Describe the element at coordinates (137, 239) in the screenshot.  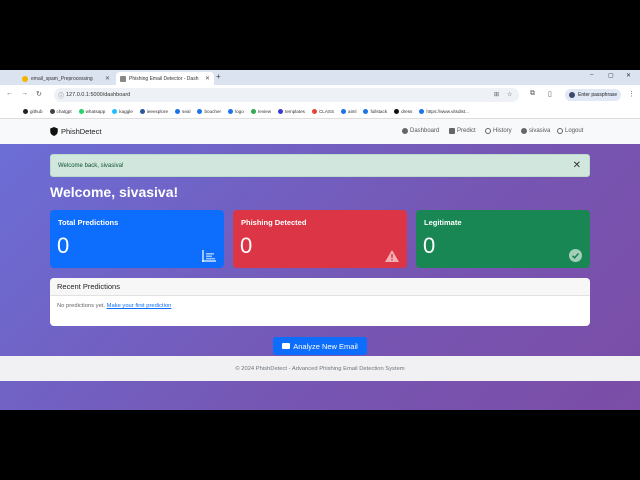
I see `stat-card-total: Total Predictions 0` at that location.